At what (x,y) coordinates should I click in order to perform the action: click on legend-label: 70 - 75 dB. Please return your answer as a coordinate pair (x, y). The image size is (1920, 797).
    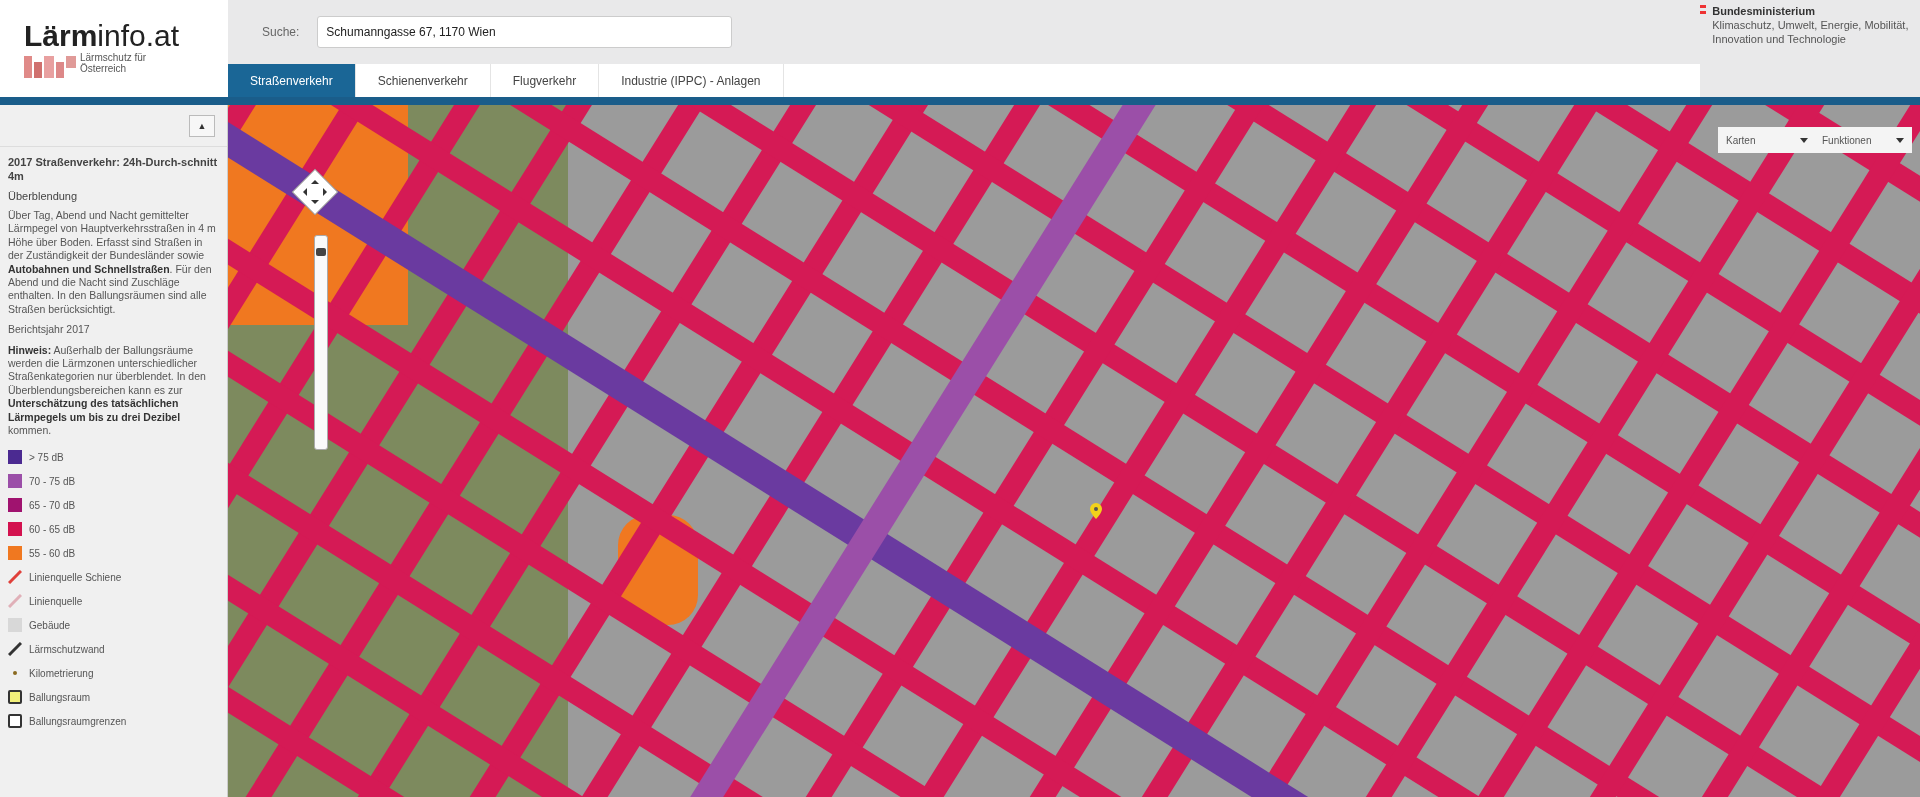
    Looking at the image, I should click on (52, 481).